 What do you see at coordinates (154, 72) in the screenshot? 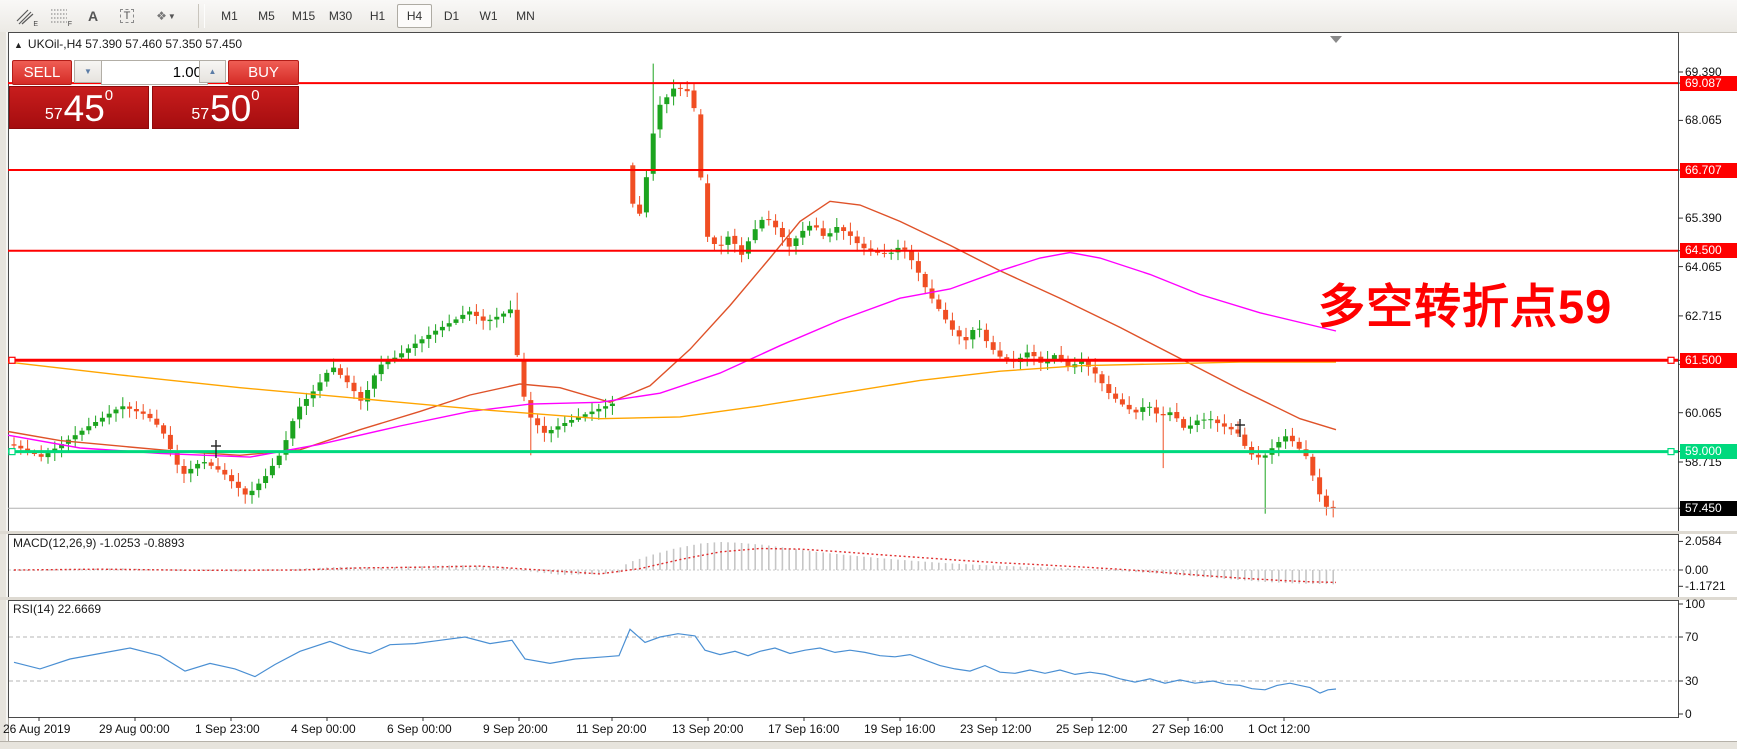
I see `volume-input` at bounding box center [154, 72].